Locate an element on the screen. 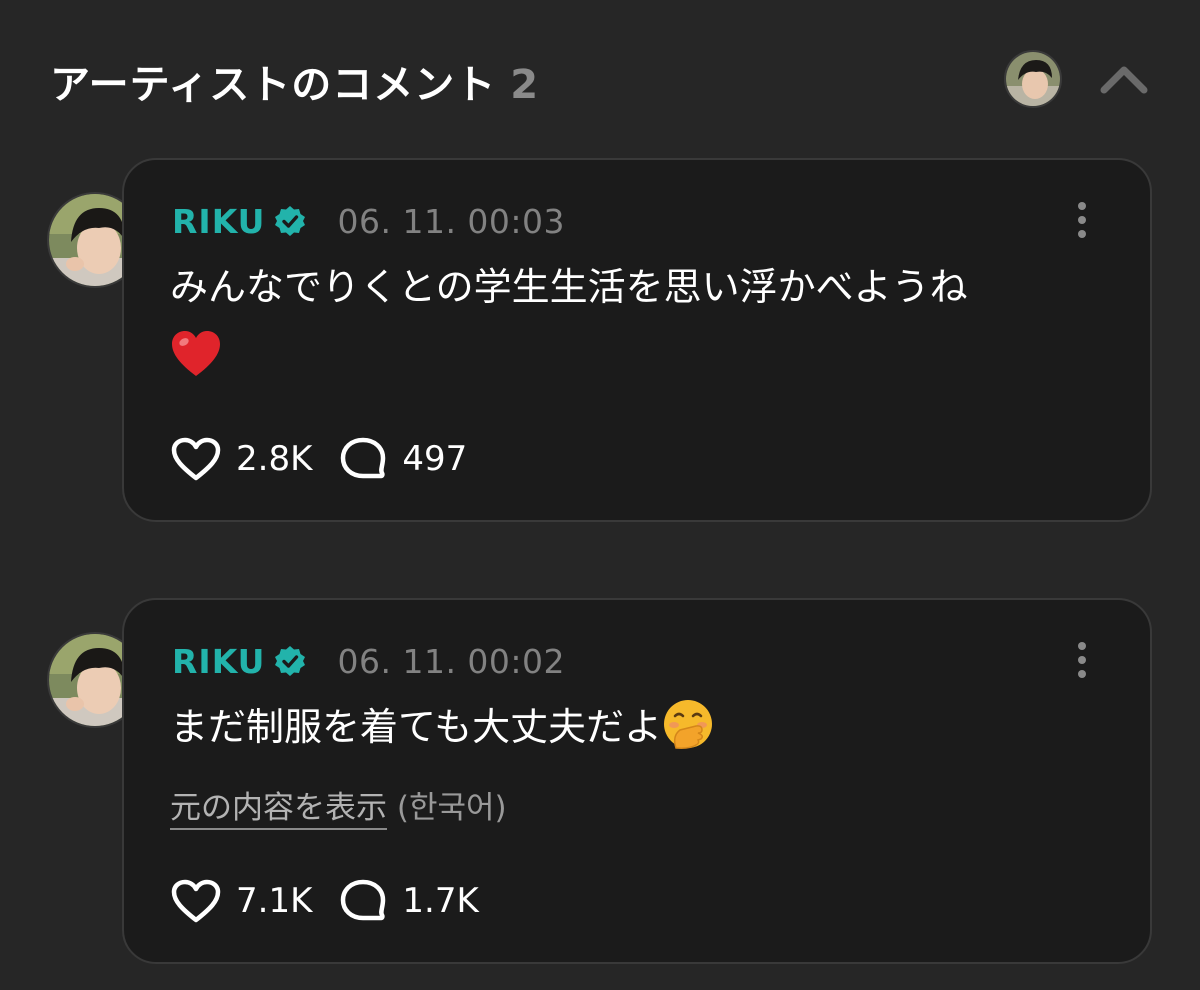 The image size is (1200, 990). show-original-link: 元の内容を表示 is located at coordinates (278, 810).